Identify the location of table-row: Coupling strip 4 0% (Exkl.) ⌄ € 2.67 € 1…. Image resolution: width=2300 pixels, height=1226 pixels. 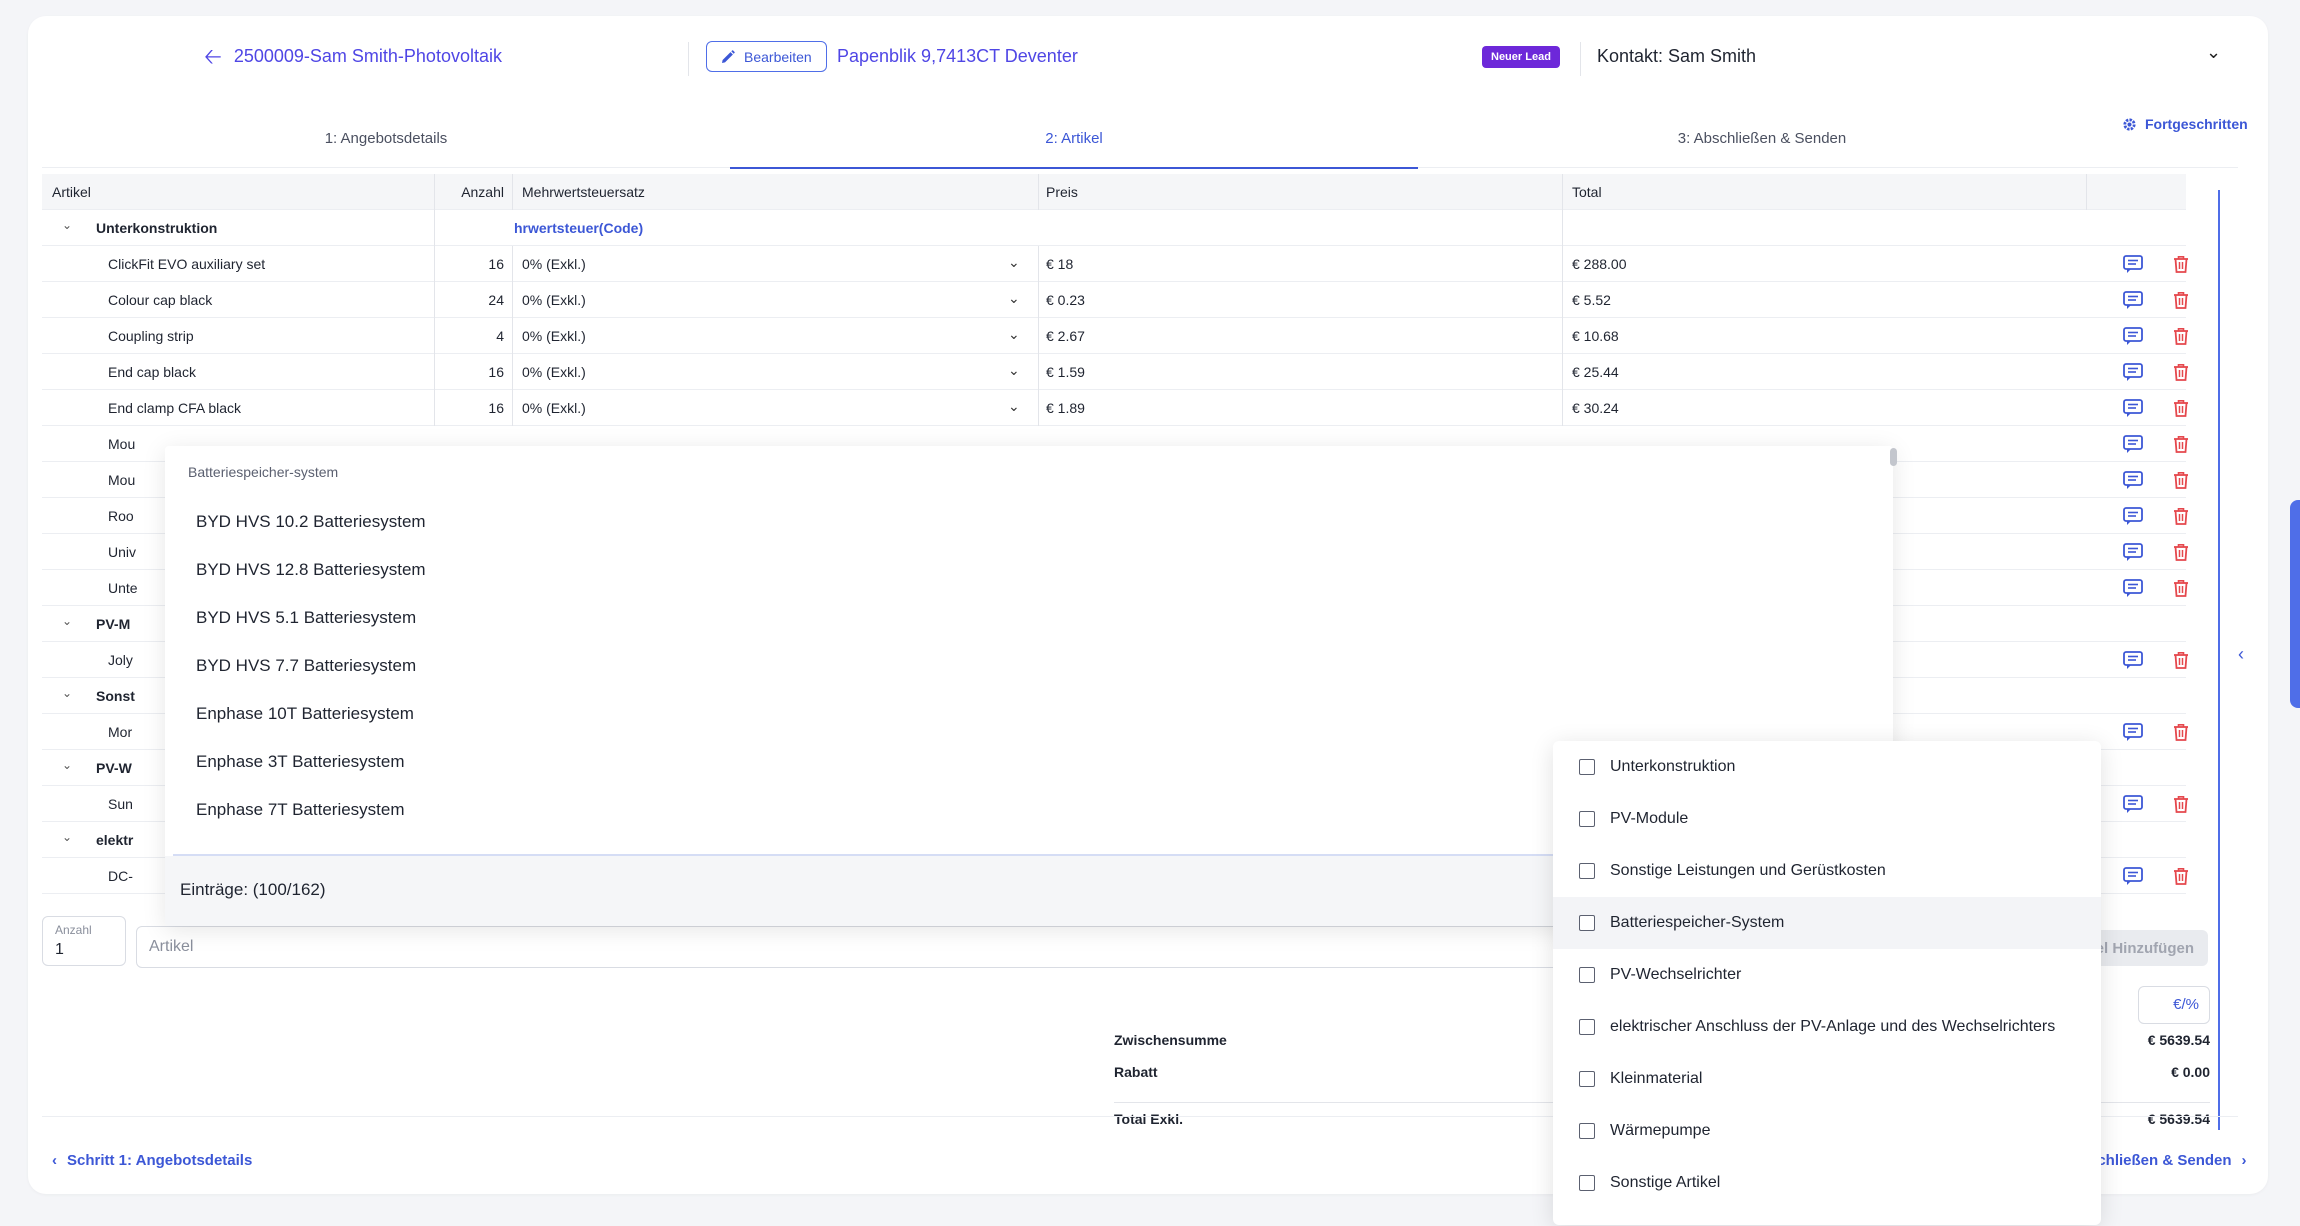
(1115, 336).